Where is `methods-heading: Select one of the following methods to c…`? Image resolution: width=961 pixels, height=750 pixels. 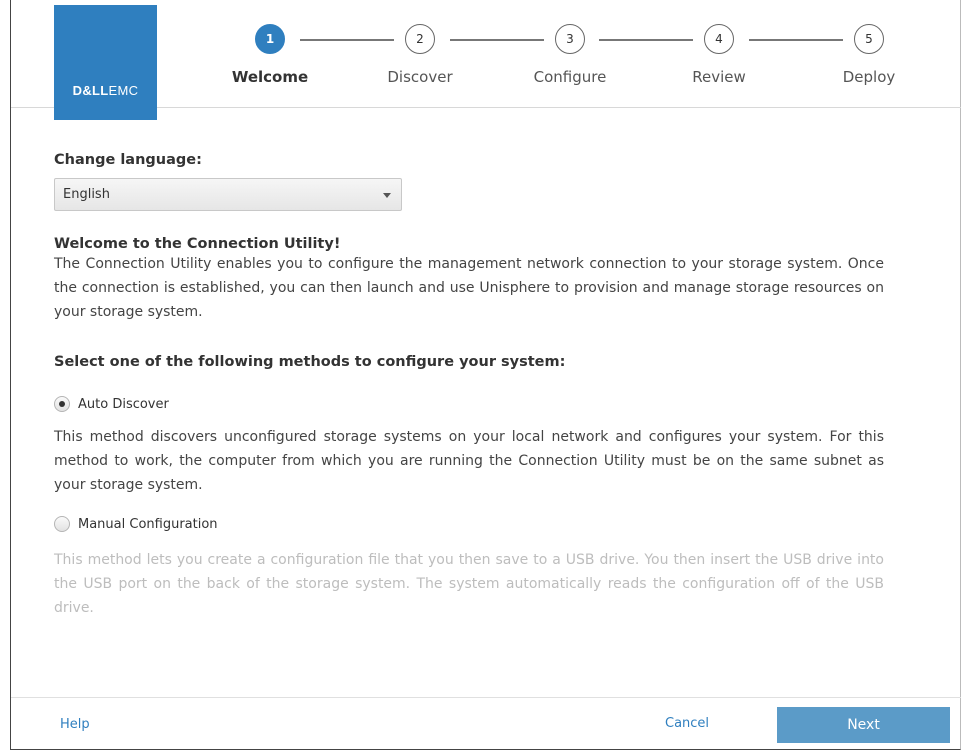
methods-heading: Select one of the following methods to c… is located at coordinates (310, 362).